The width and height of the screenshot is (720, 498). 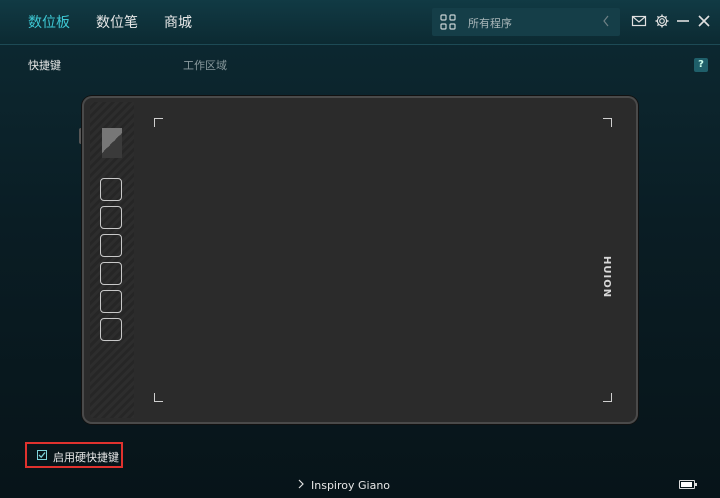 I want to click on corner-mark-bottom-left, so click(x=158, y=397).